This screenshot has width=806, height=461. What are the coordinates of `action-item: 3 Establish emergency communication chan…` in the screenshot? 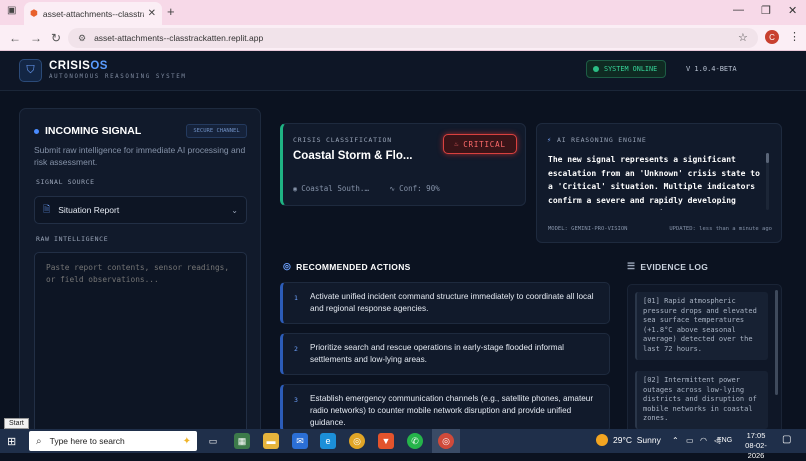 It's located at (445, 406).